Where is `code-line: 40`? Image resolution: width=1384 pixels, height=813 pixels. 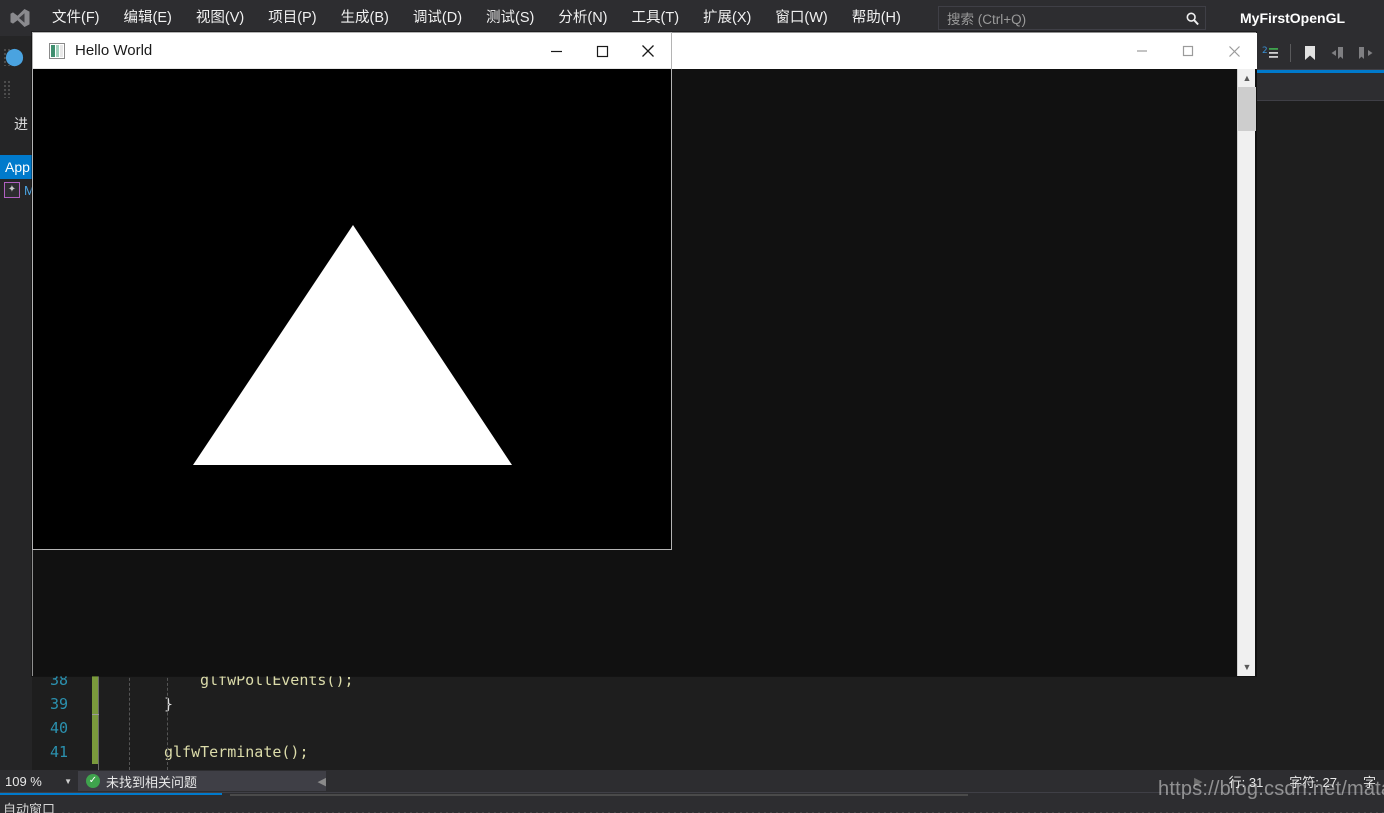
code-line: 40 is located at coordinates (708, 728).